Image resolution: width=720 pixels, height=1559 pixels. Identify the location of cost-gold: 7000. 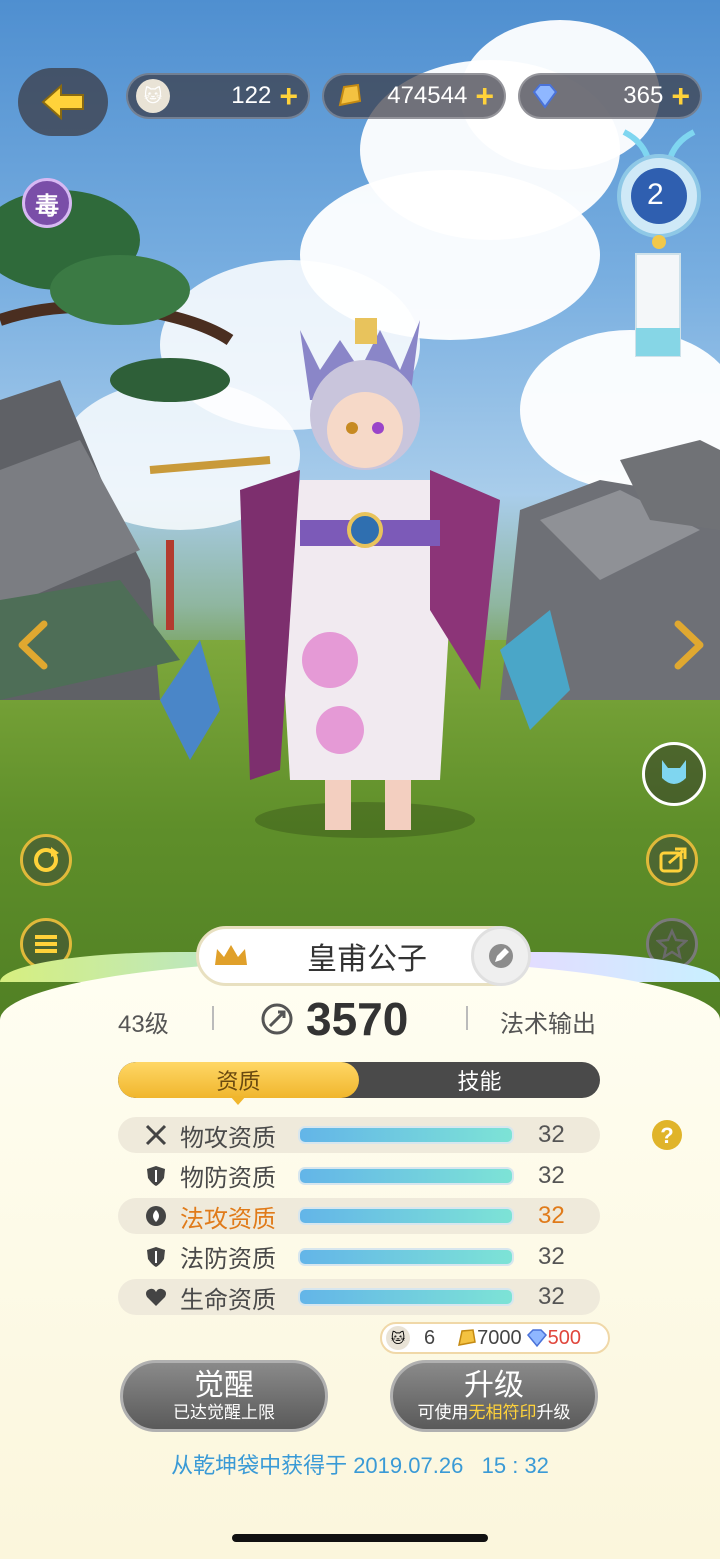
(499, 1337).